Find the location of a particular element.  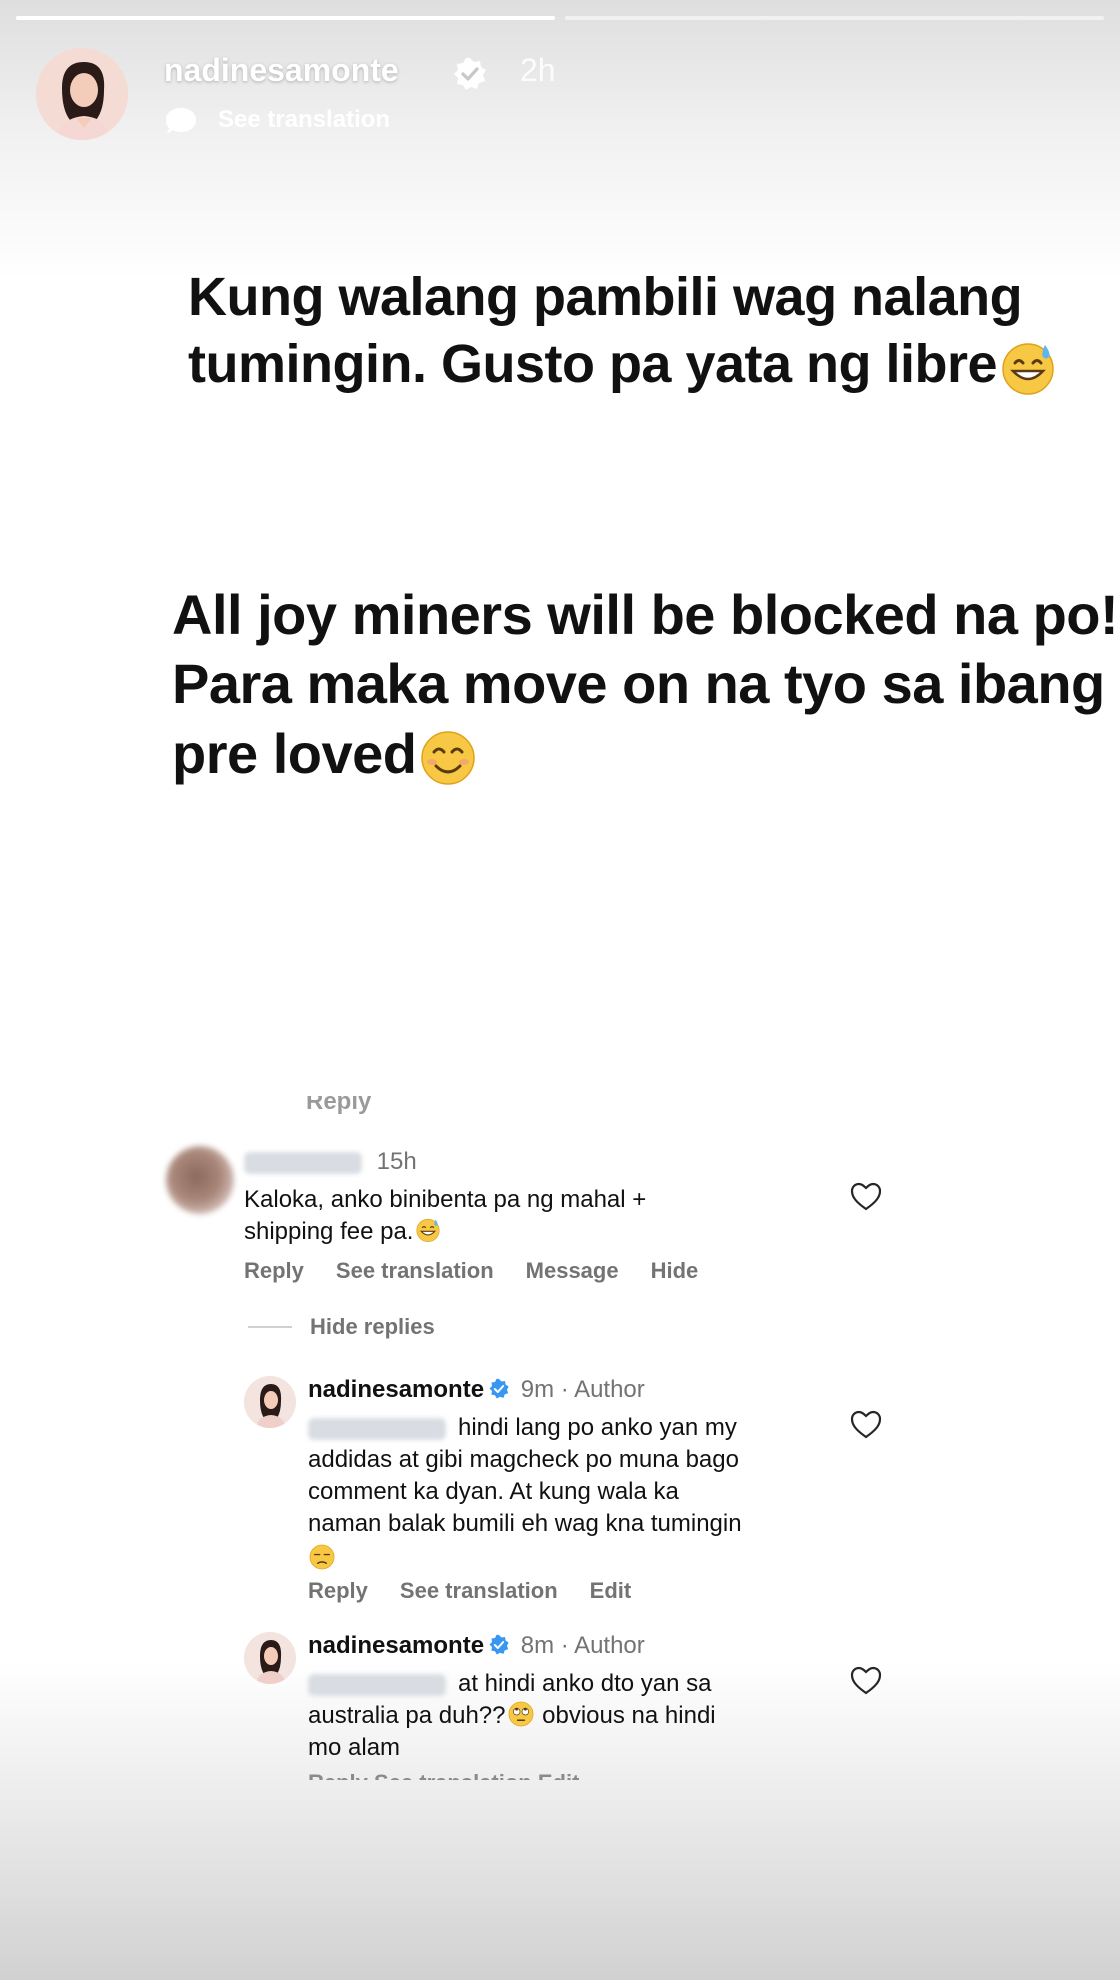

reply-line: addidas at gibi magcheck po muna bago is located at coordinates (523, 1459).